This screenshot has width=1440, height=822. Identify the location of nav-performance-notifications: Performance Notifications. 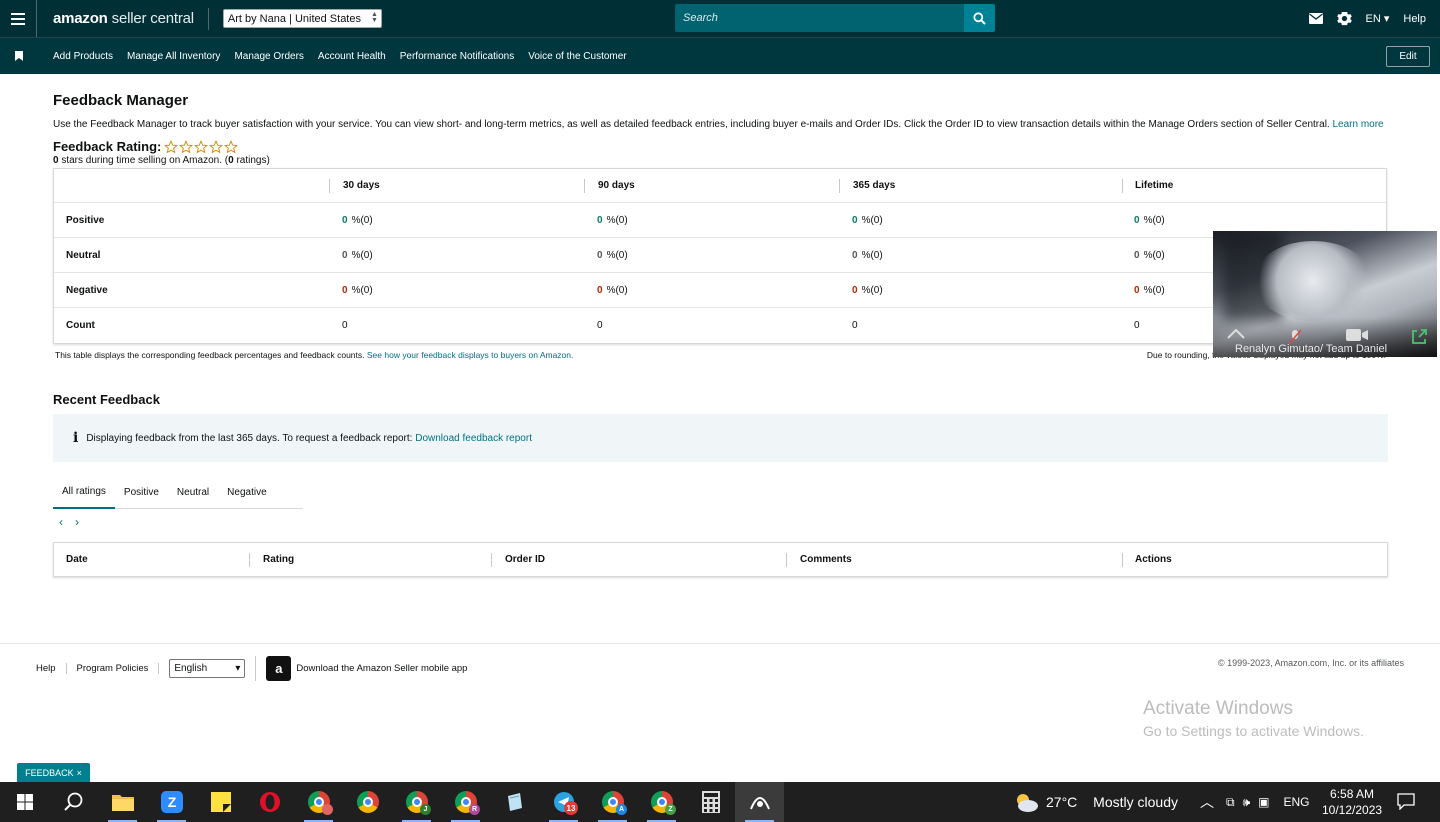
(457, 56).